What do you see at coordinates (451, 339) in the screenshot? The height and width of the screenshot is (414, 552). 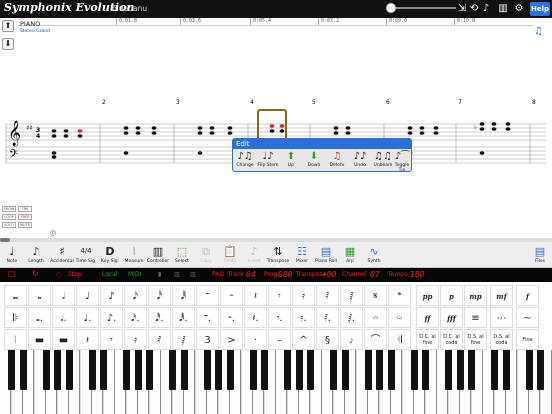 I see `dc-al-coda: D.C. al coda` at bounding box center [451, 339].